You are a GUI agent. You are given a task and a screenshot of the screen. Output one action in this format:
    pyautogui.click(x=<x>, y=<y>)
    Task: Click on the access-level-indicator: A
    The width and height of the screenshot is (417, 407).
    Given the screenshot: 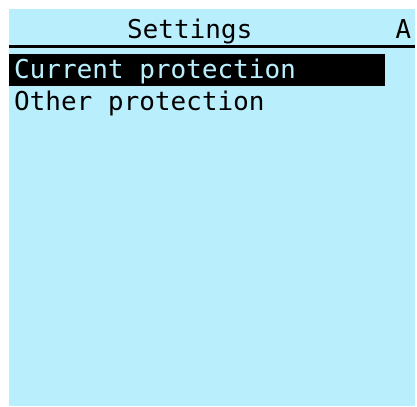 What is the action you would take?
    pyautogui.click(x=403, y=30)
    